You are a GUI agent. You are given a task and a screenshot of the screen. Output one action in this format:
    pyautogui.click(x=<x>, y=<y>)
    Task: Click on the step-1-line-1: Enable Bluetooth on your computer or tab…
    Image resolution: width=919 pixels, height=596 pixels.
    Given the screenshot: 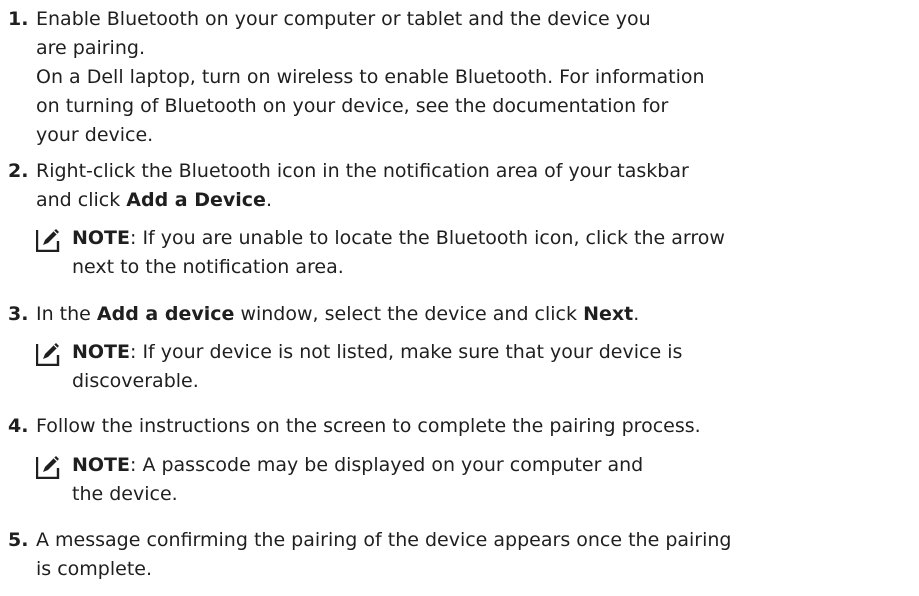 What is the action you would take?
    pyautogui.click(x=343, y=19)
    